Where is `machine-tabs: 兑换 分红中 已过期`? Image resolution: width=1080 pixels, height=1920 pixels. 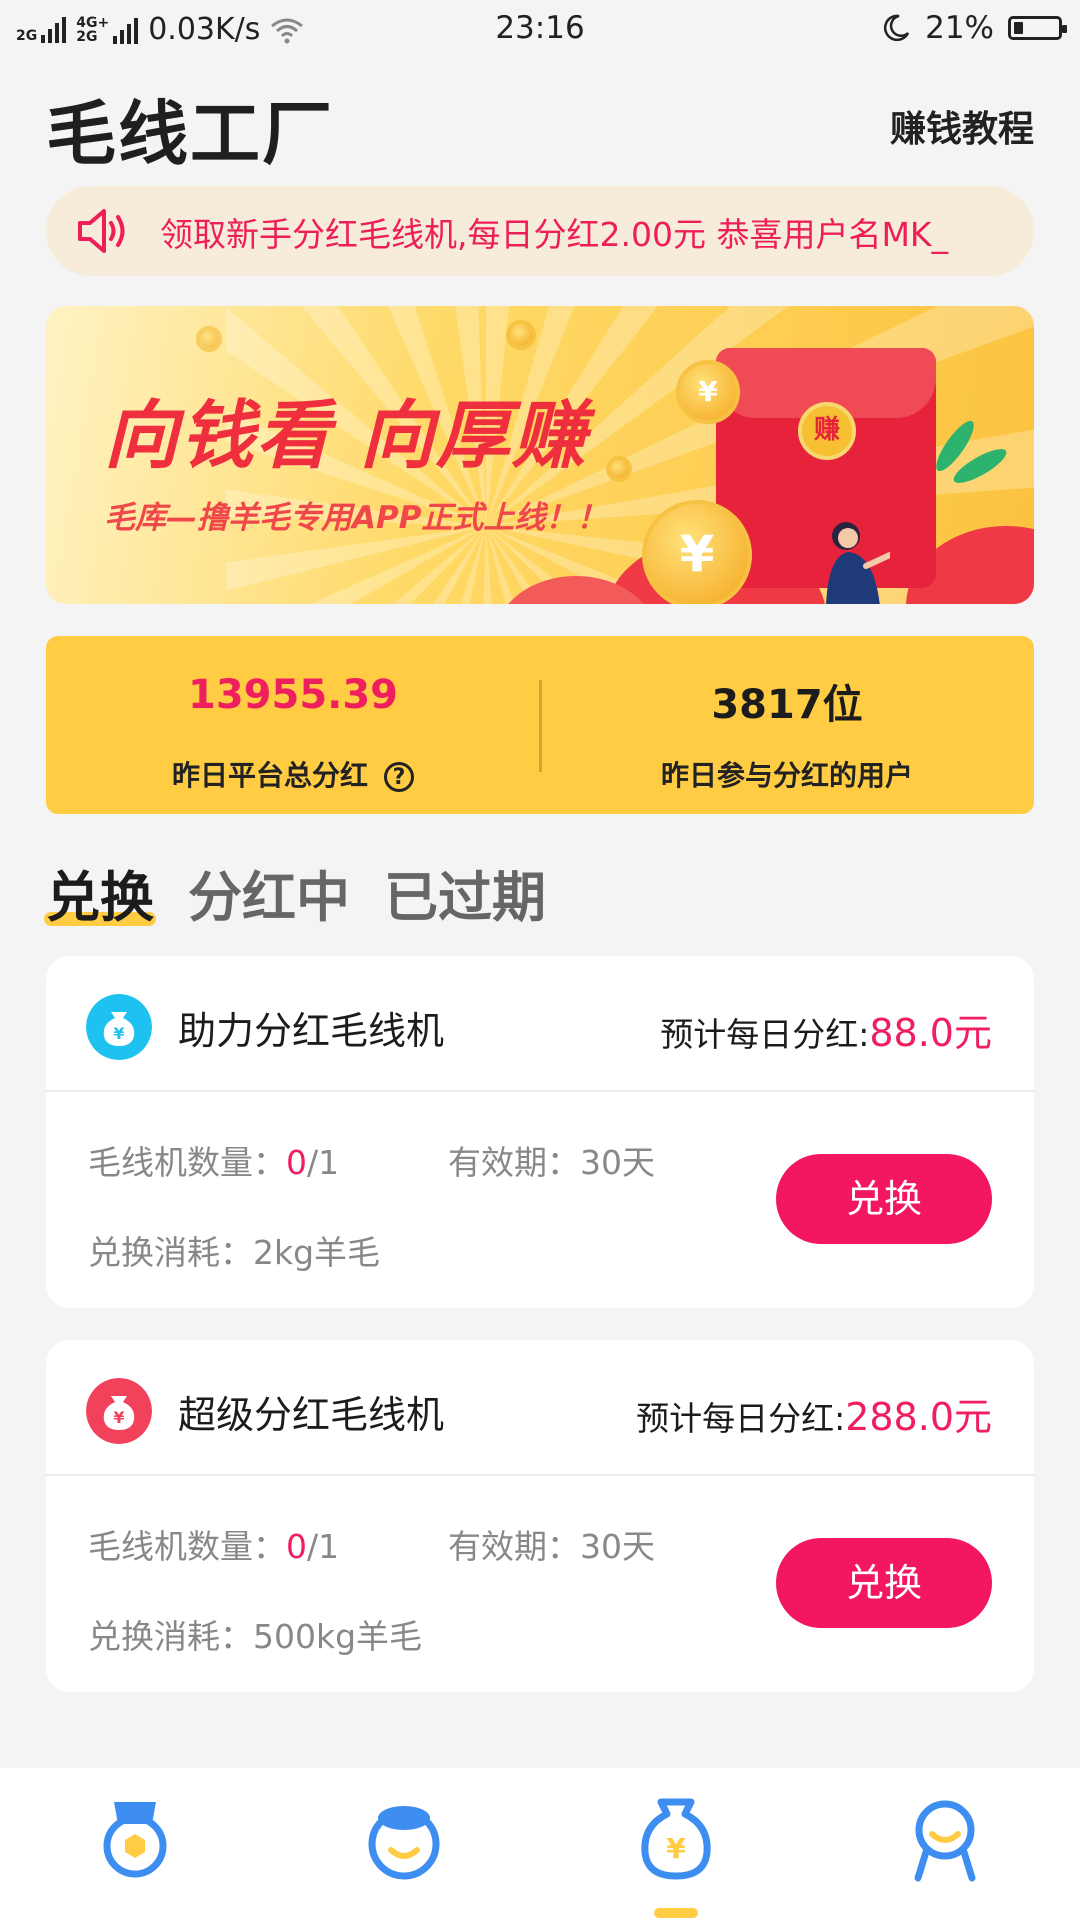
machine-tabs: 兑换 分红中 已过期 is located at coordinates (295, 892).